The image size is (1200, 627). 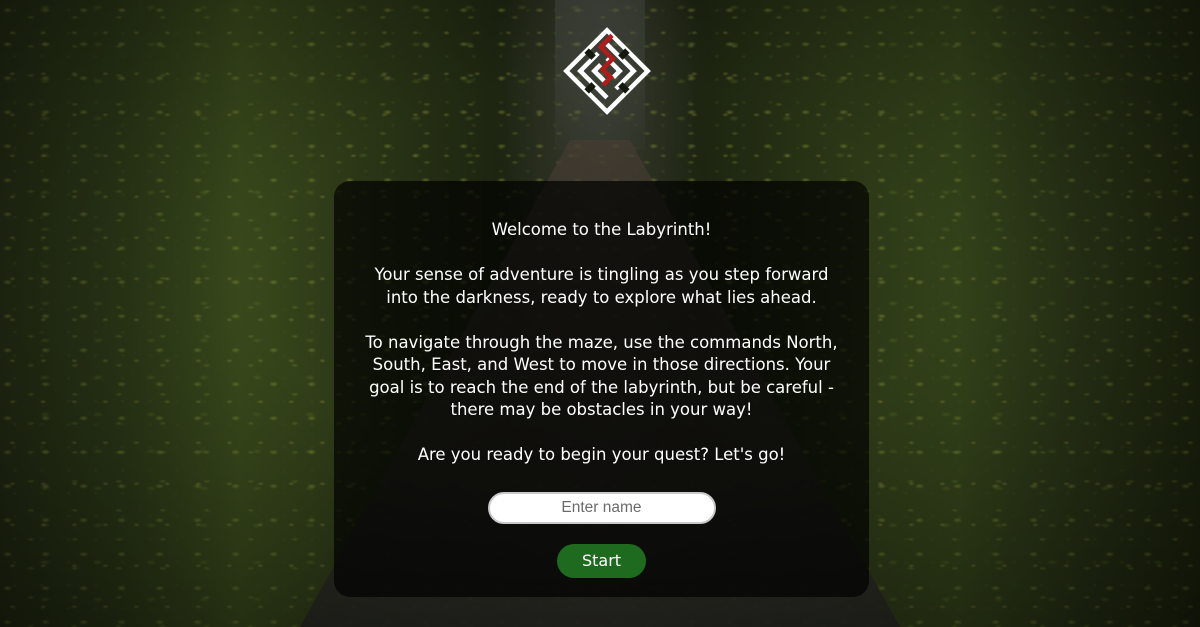 What do you see at coordinates (601, 229) in the screenshot?
I see `welcome-heading: Welcome to the Labyrinth!` at bounding box center [601, 229].